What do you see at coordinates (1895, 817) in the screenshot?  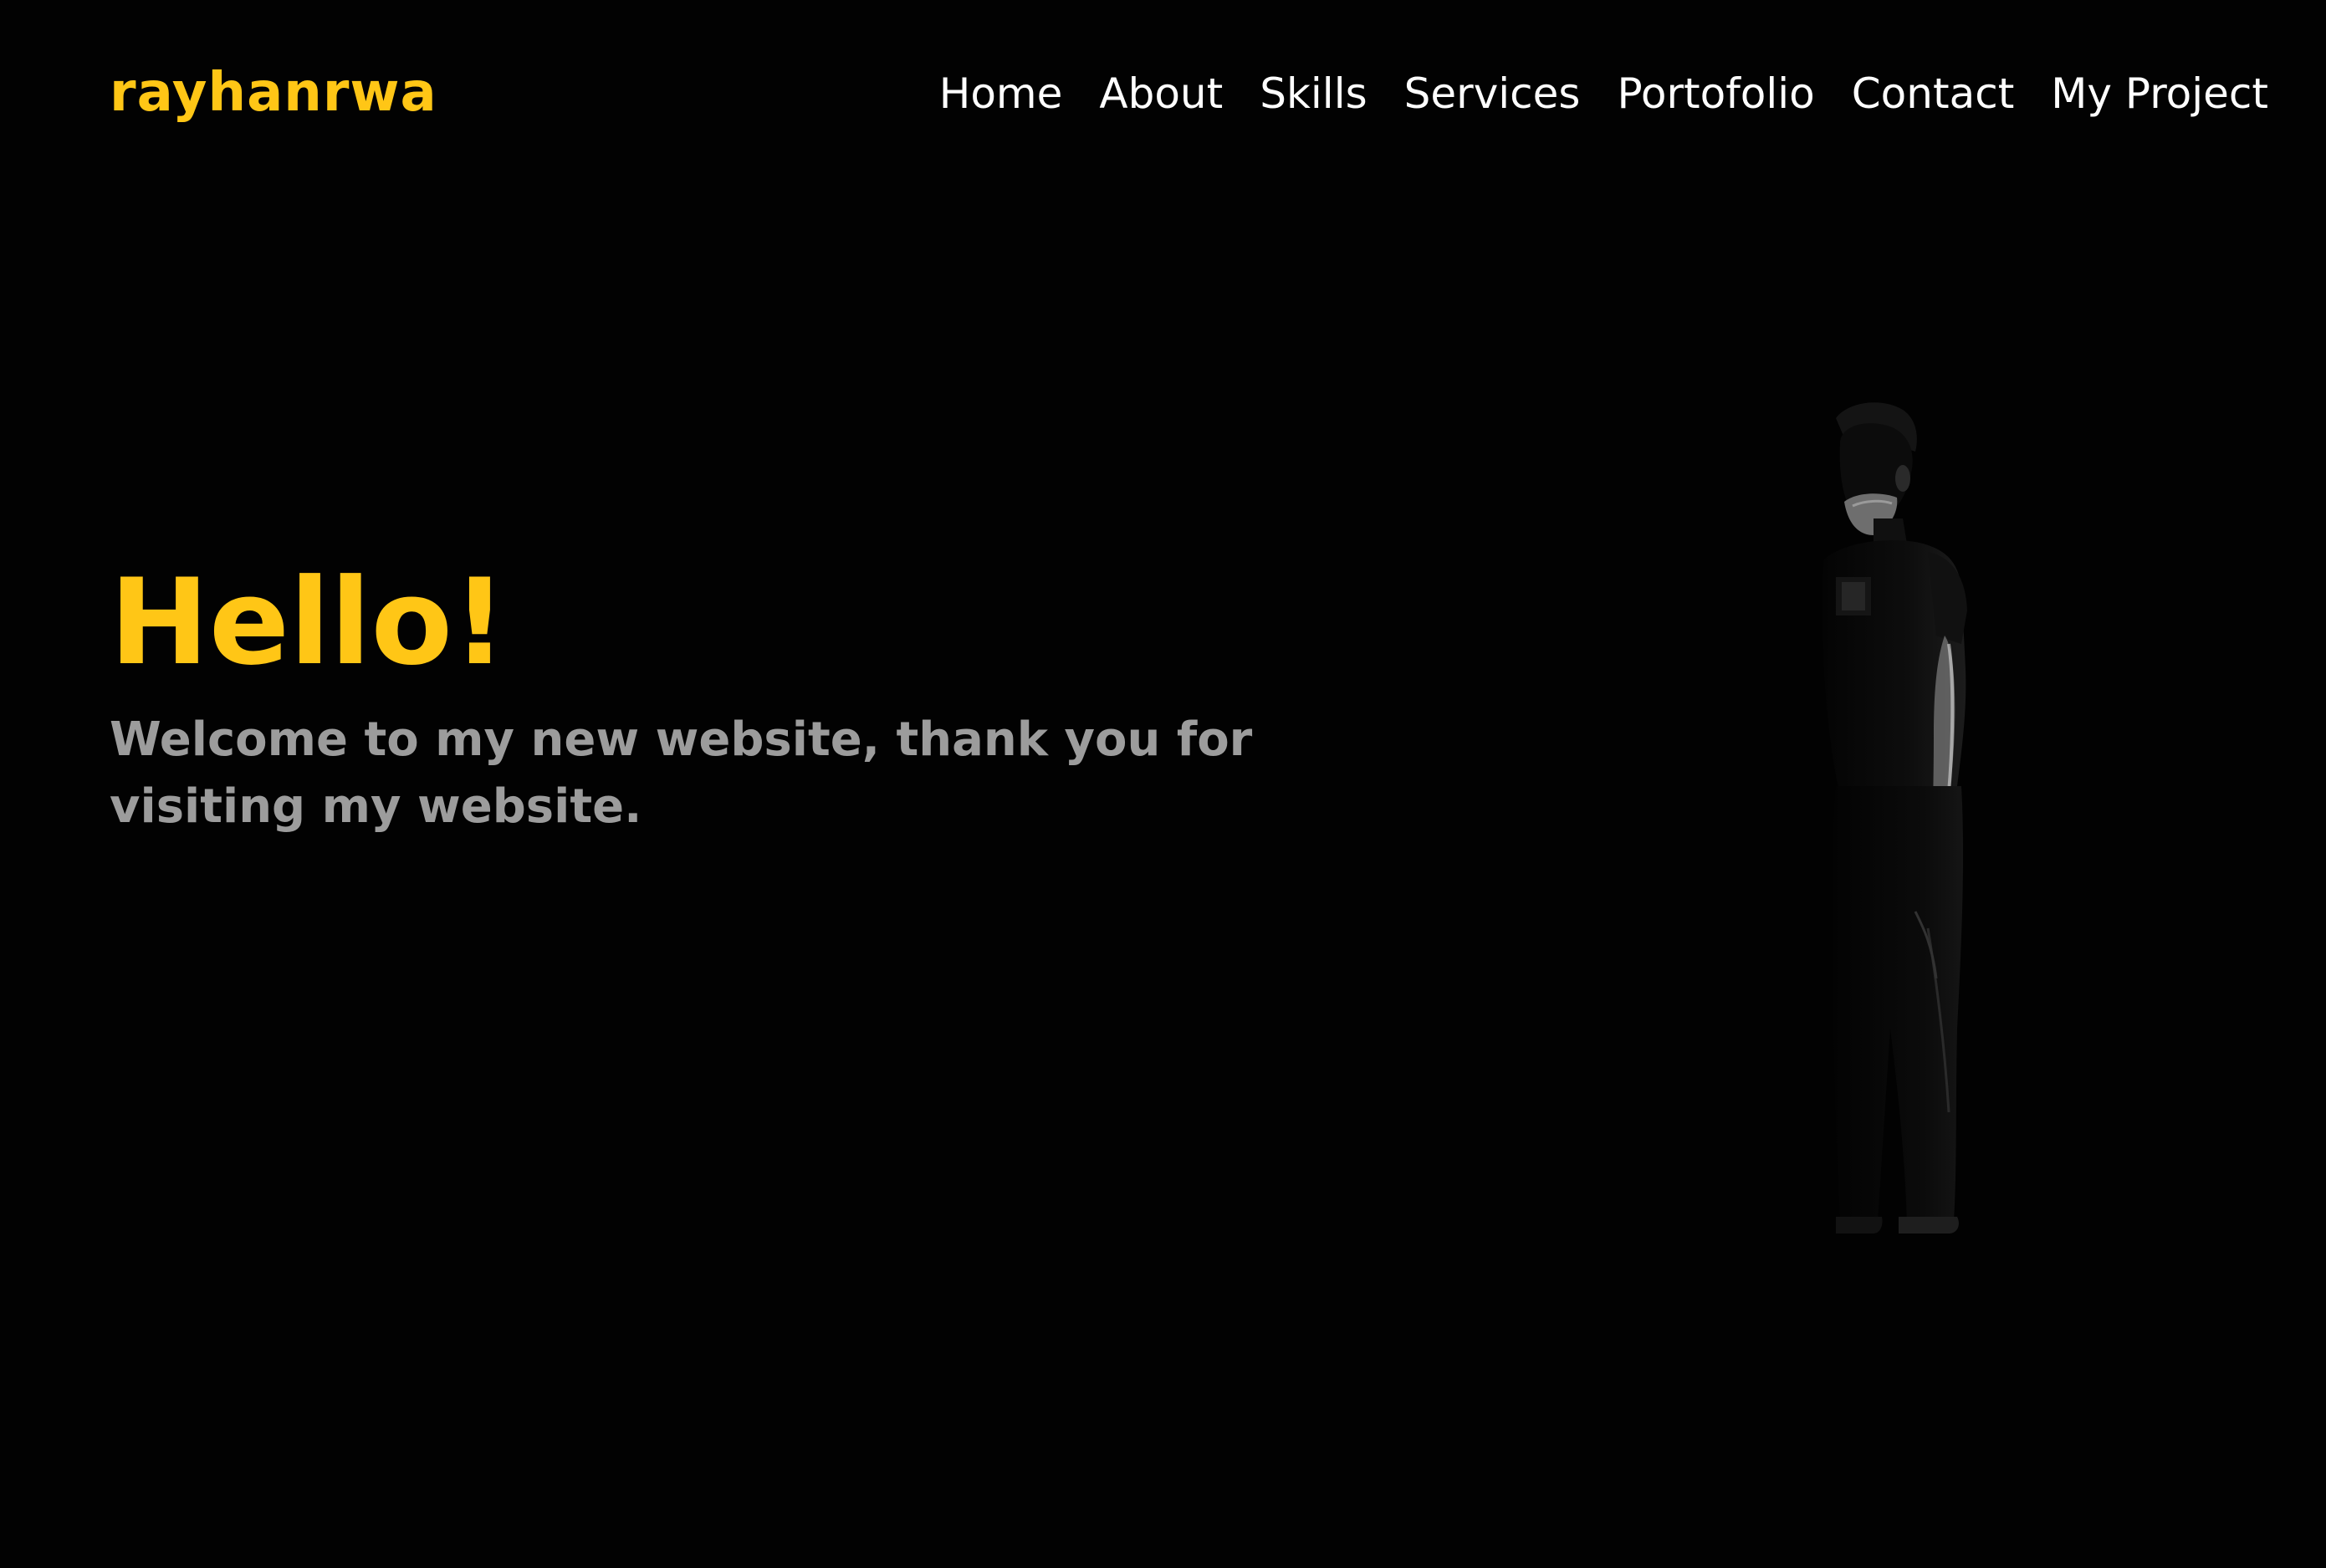 I see `hero-person-photo` at bounding box center [1895, 817].